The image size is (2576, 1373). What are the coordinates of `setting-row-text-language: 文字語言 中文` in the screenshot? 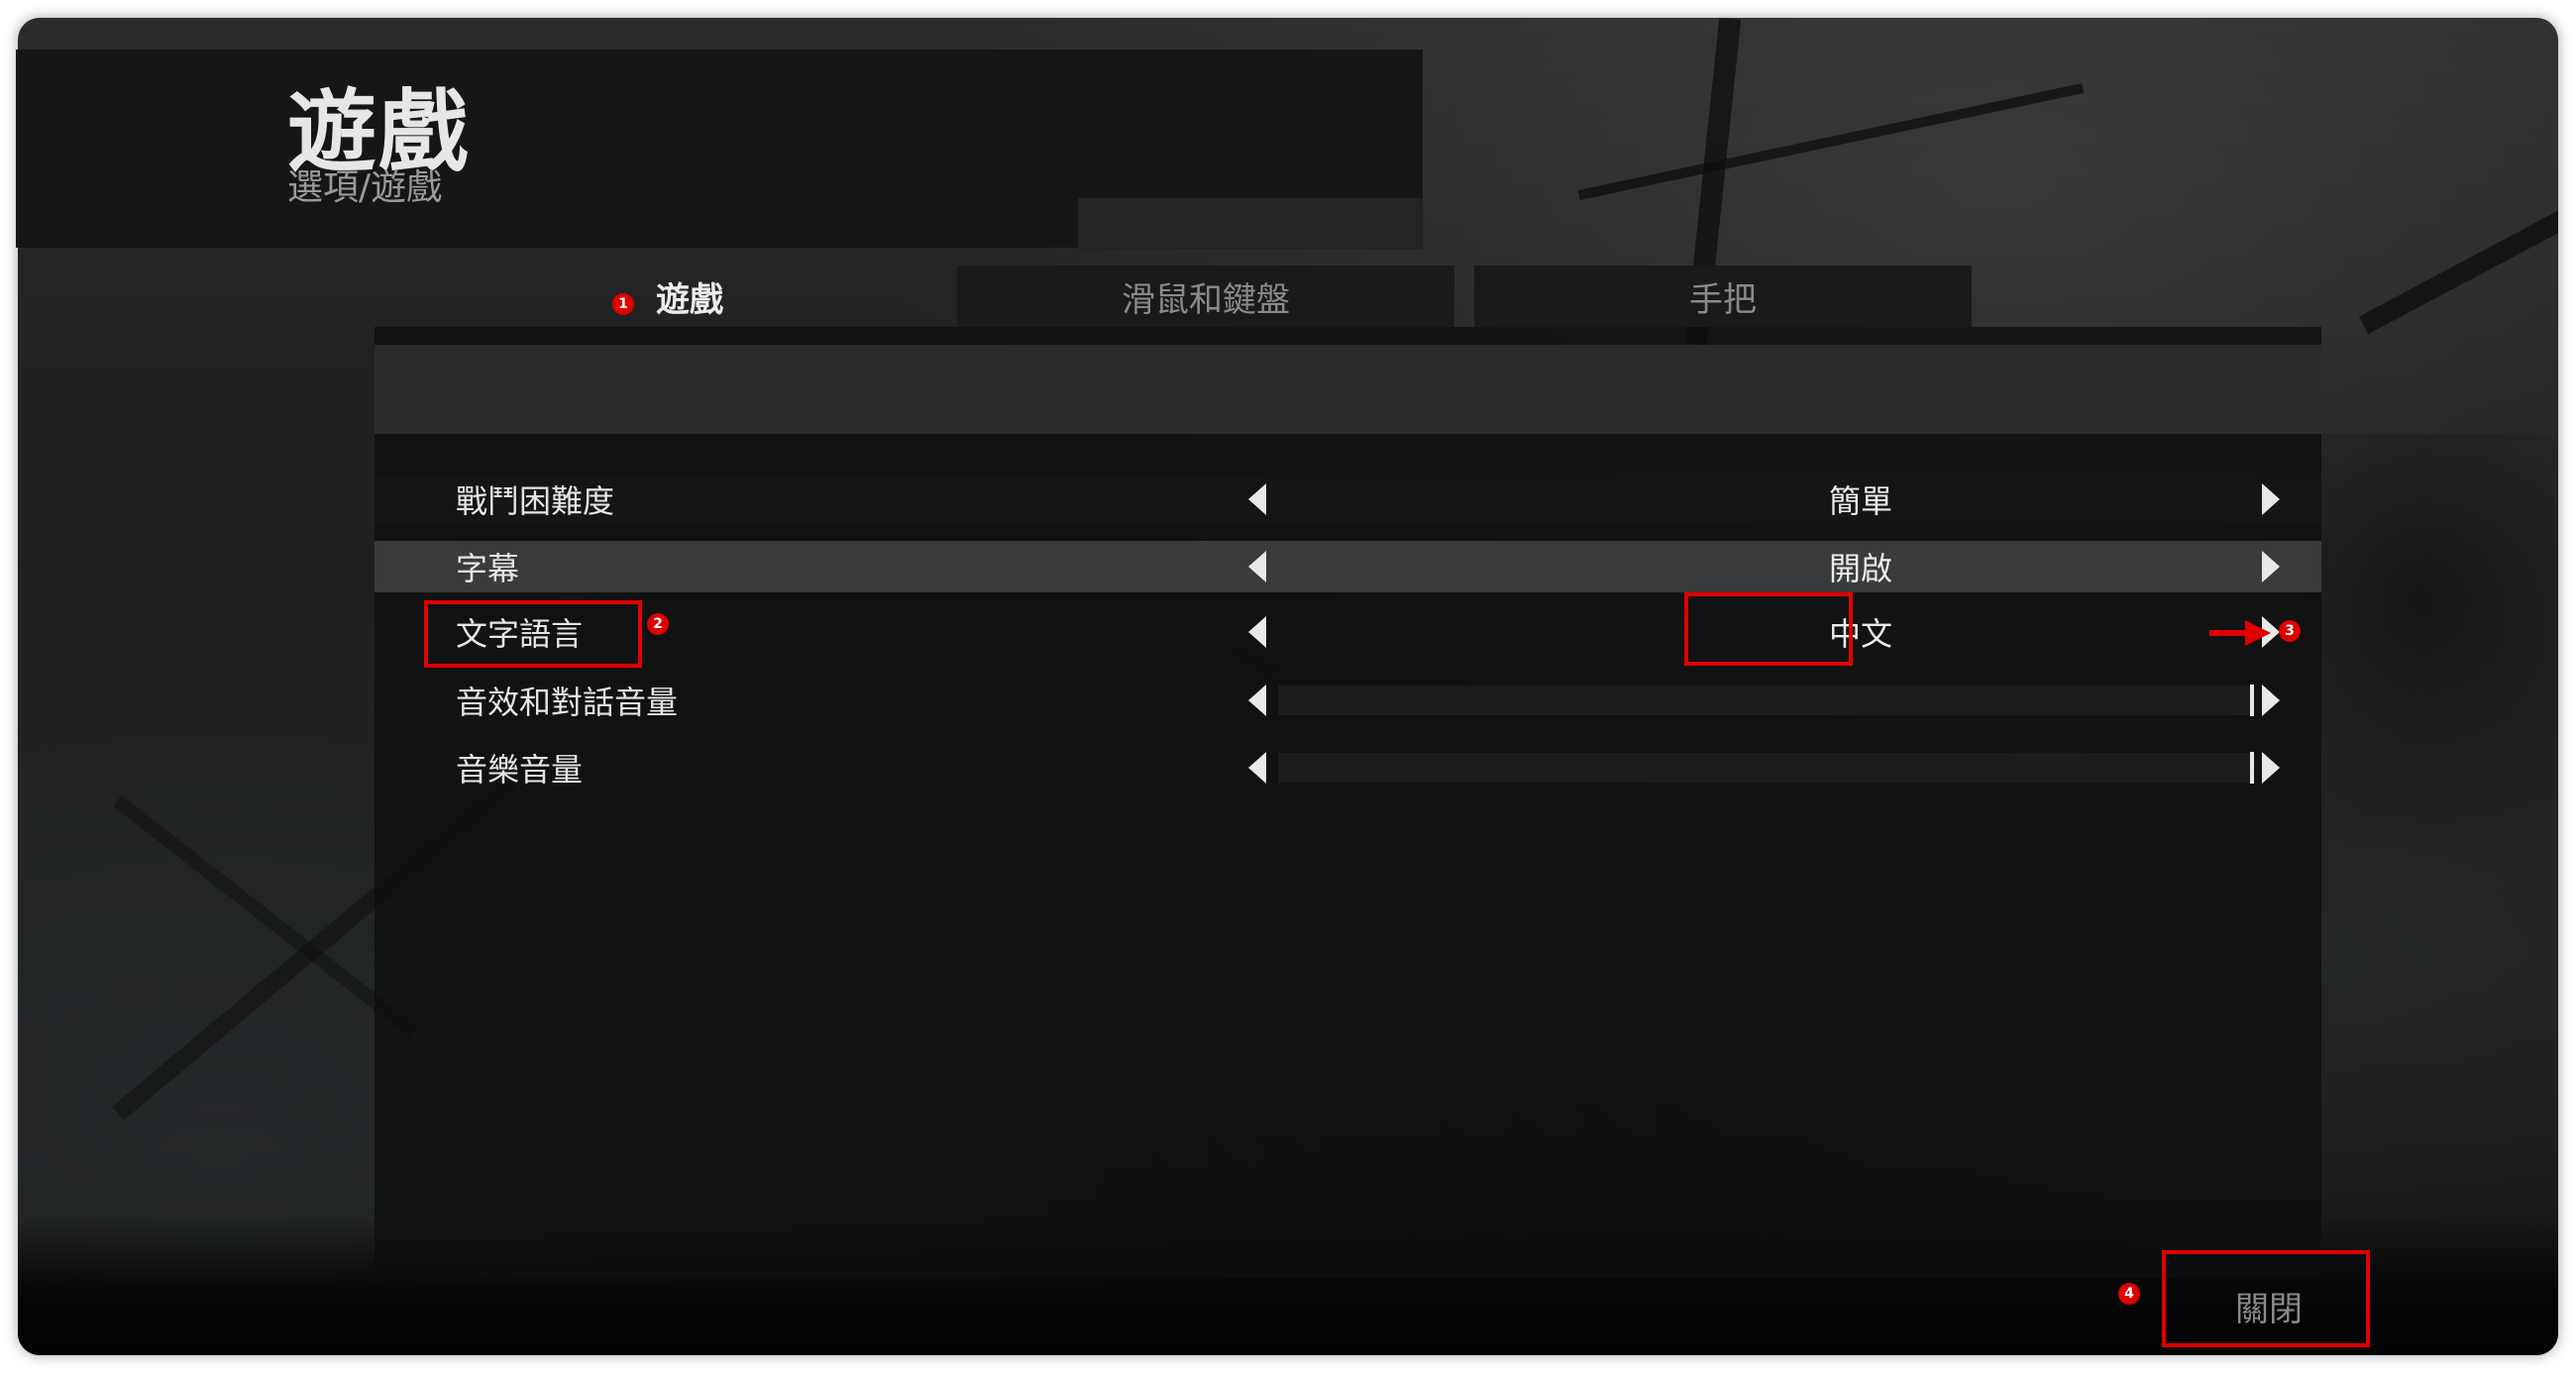 It's located at (1348, 632).